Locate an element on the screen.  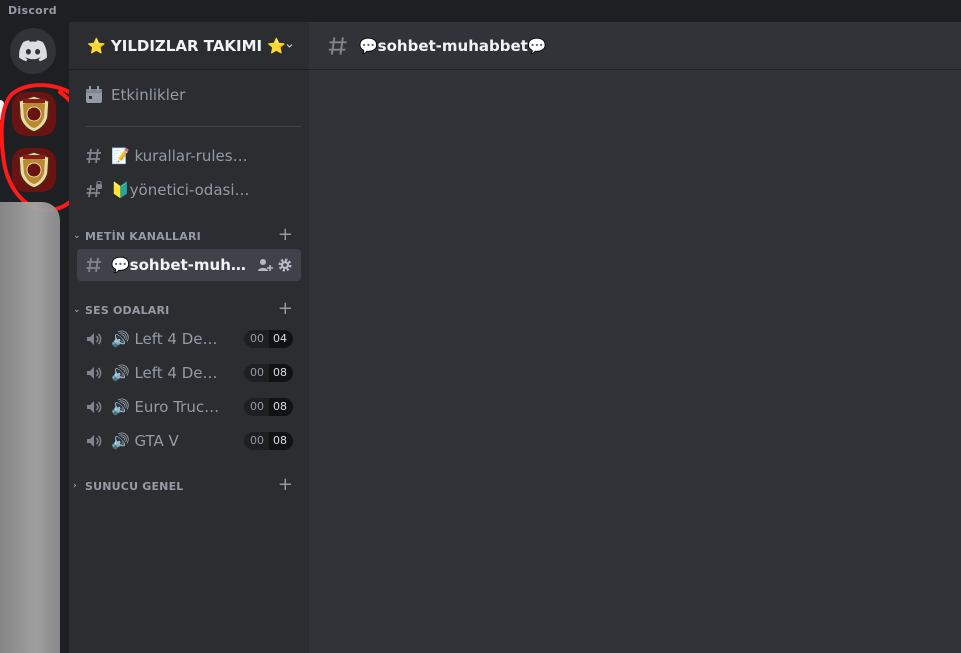
channel-kurallar-rules: 📝 kurallar-rules📝 is located at coordinates (189, 156).